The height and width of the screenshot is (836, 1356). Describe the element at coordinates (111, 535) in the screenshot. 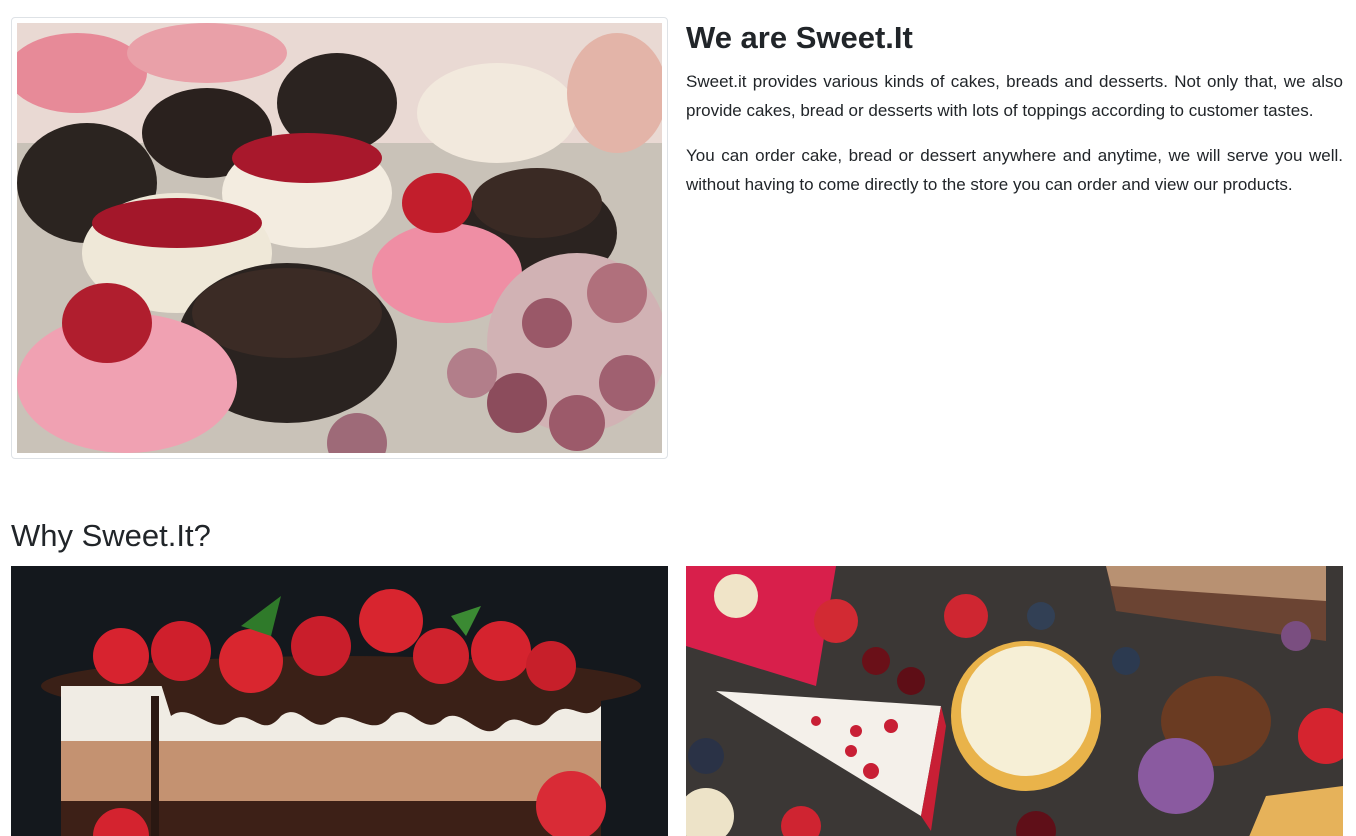

I see `why-section-title: Why Sweet.It?` at that location.